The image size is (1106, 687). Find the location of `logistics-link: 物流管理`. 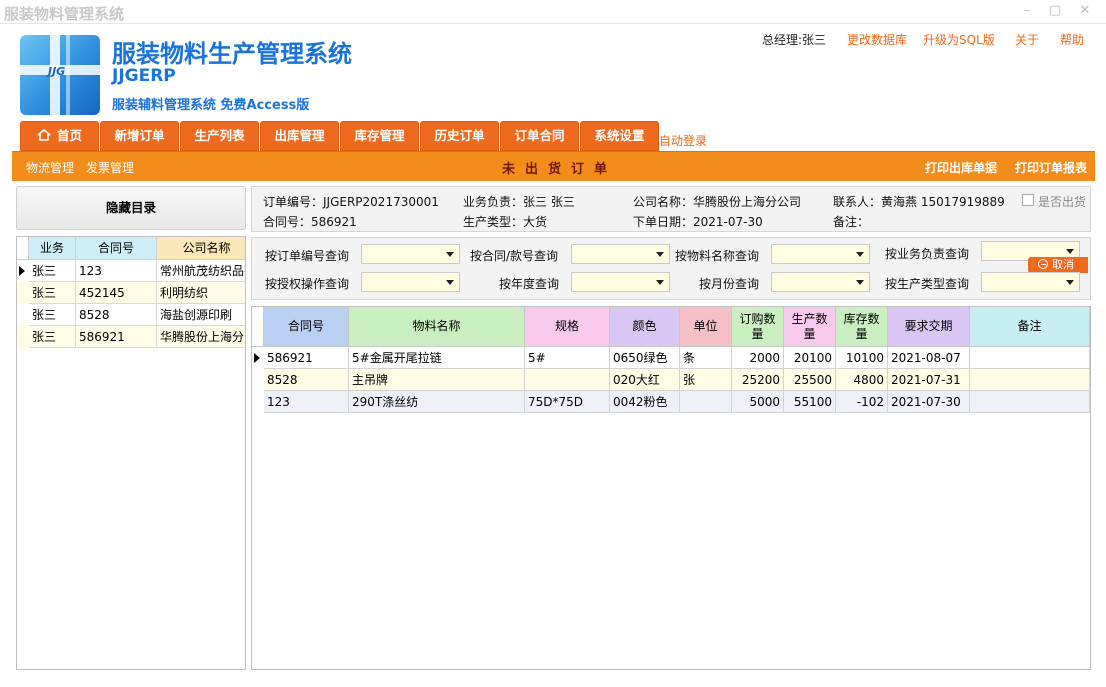

logistics-link: 物流管理 is located at coordinates (50, 167).